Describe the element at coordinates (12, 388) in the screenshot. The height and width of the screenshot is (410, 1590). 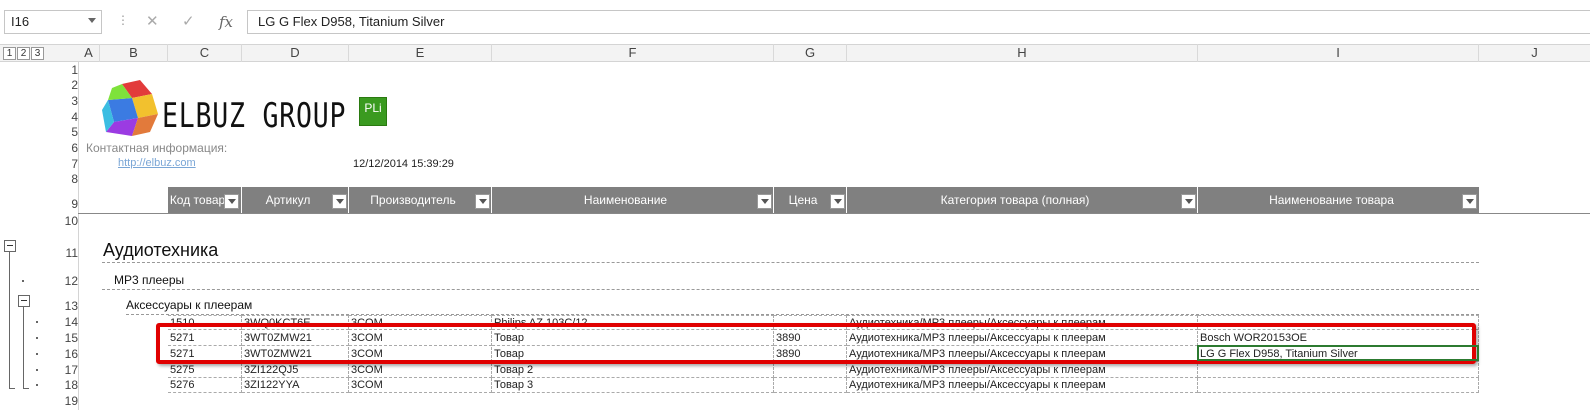
I see `outline-bracket-end` at that location.